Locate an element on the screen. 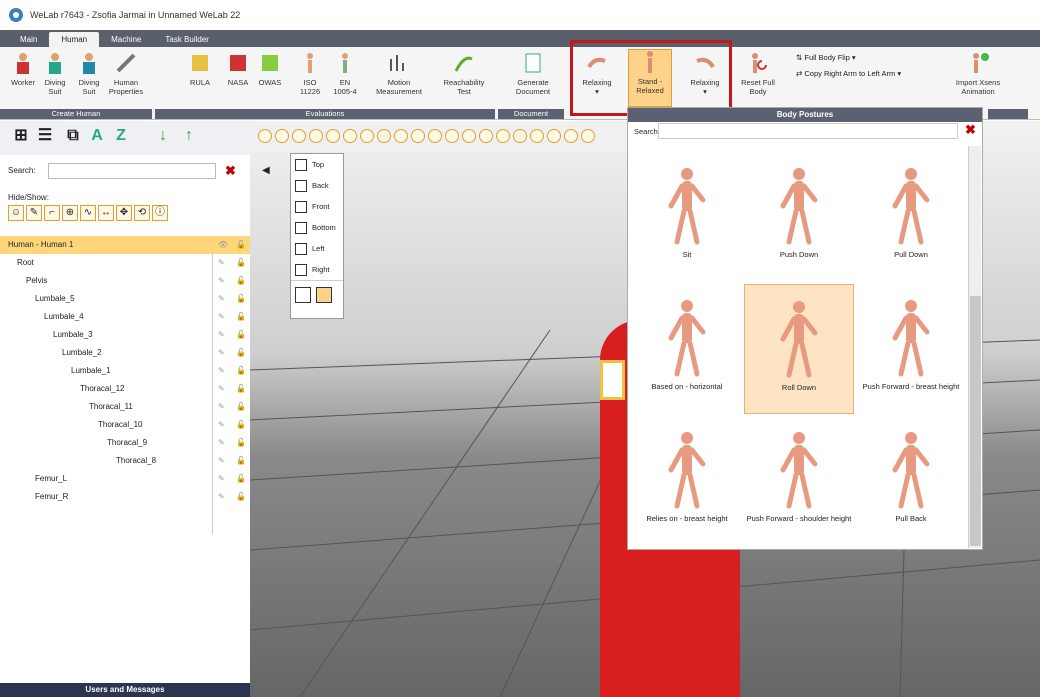  tree-view-icon: ⊞ is located at coordinates (21, 136).